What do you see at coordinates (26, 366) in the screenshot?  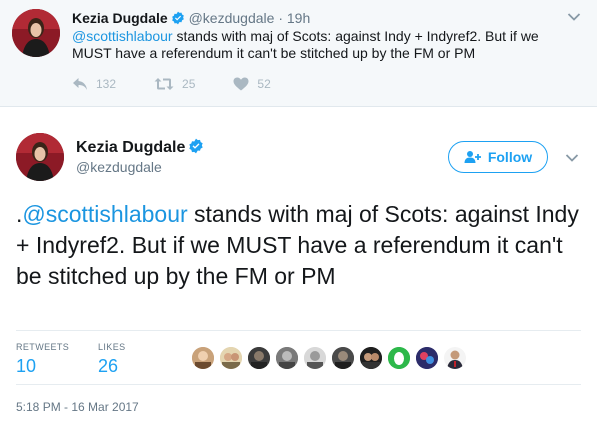 I see `retweets-count: 10` at bounding box center [26, 366].